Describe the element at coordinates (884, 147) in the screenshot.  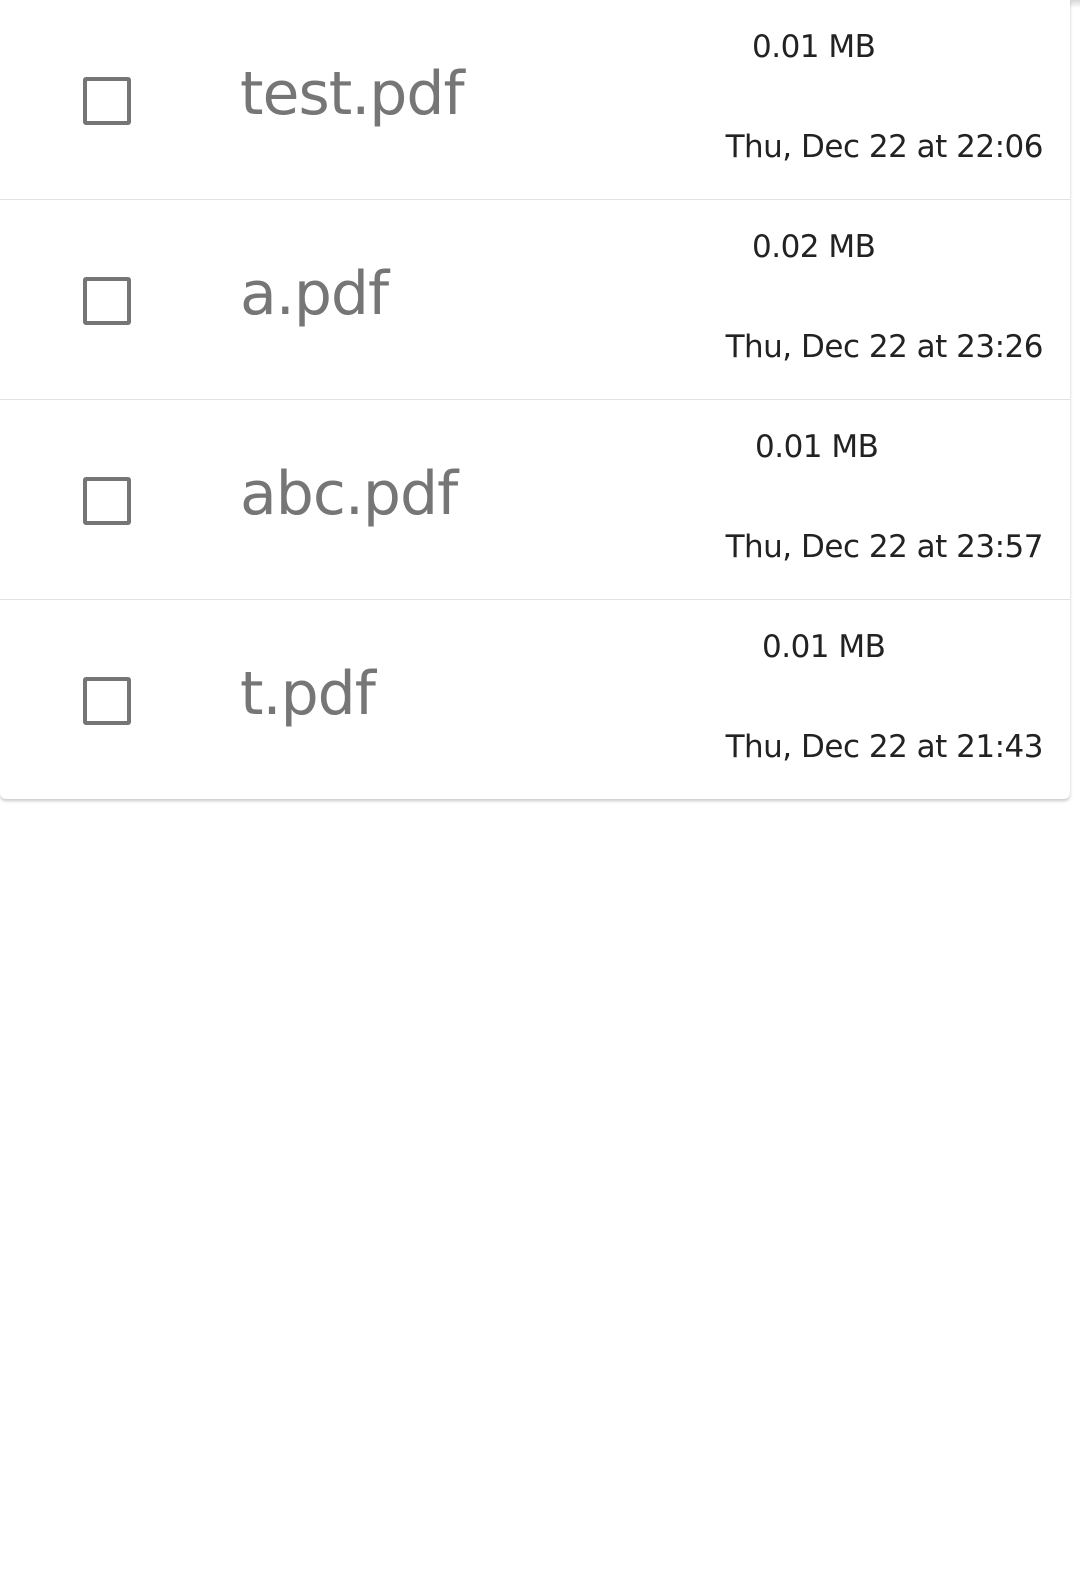
I see `file-modified-date: Thu, Dec 22 at 22:06` at that location.